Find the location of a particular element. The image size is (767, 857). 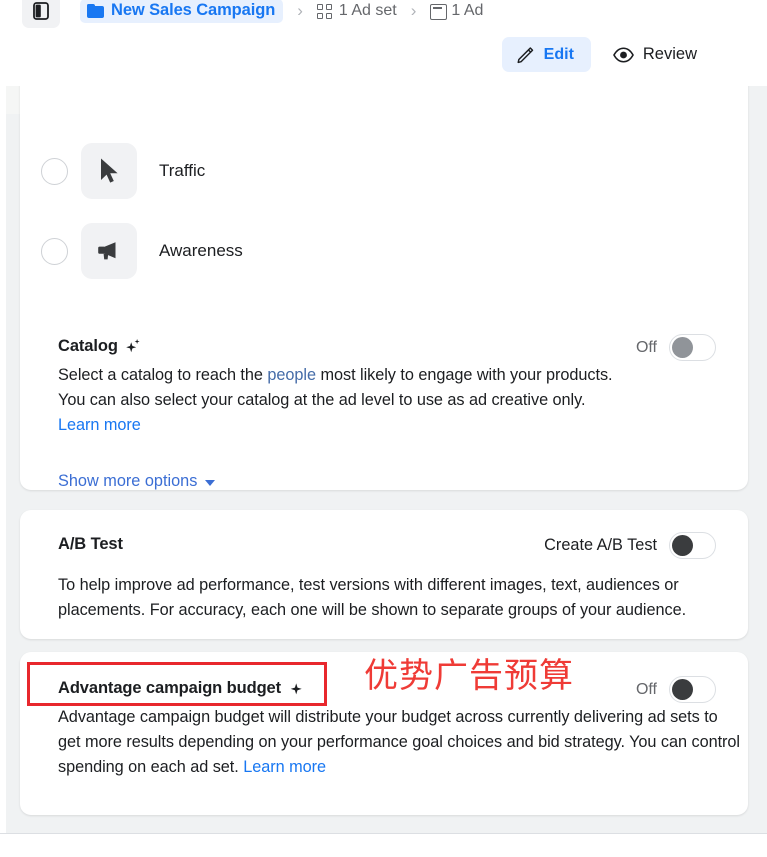

review-button: Review is located at coordinates (655, 54).